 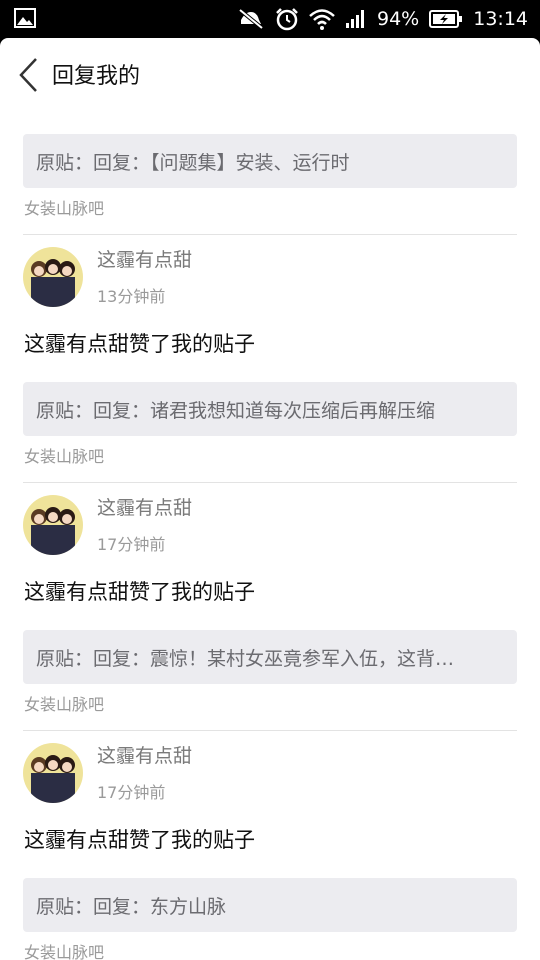 What do you see at coordinates (236, 410) in the screenshot?
I see `quote-text: 原贴：回复：诸君我想知道每次压缩后再解压缩` at bounding box center [236, 410].